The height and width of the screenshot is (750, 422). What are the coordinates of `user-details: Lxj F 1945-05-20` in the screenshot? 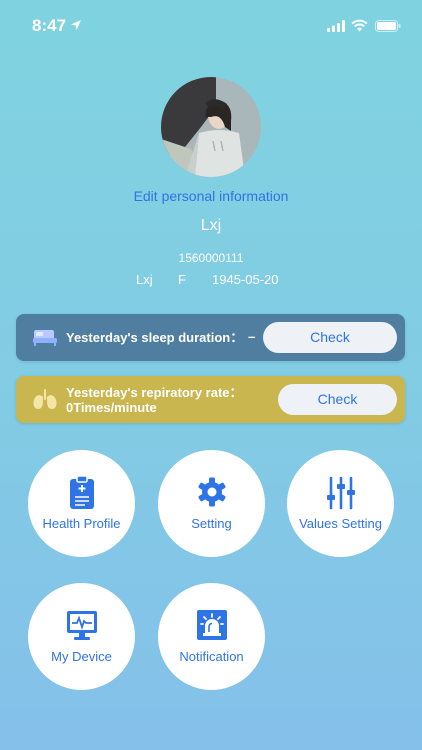 It's located at (211, 281).